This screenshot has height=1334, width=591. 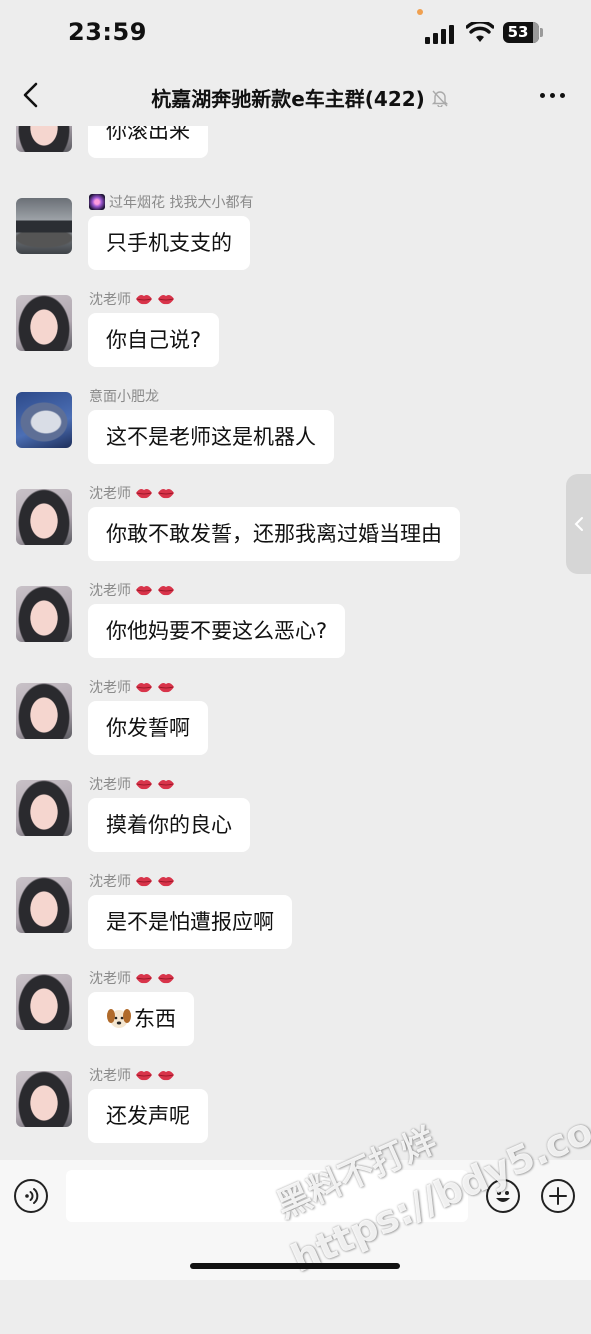 I want to click on status-time: 23:59, so click(x=107, y=32).